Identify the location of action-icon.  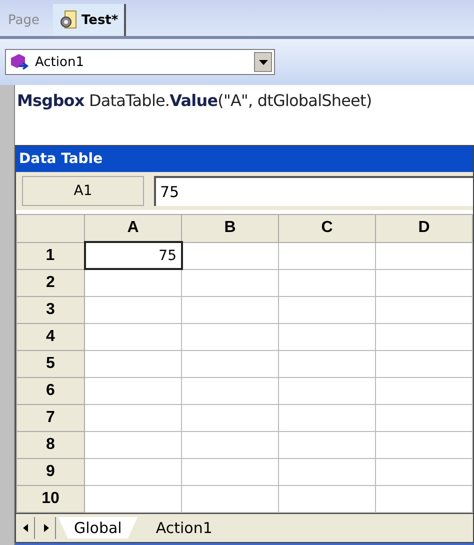
(19, 62).